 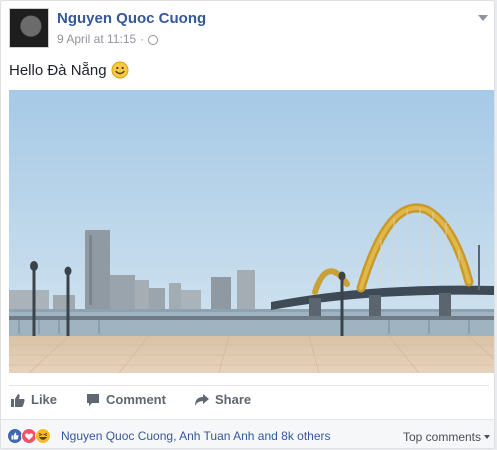 I want to click on post-text: Hello Đà Nẵng, so click(x=69, y=70).